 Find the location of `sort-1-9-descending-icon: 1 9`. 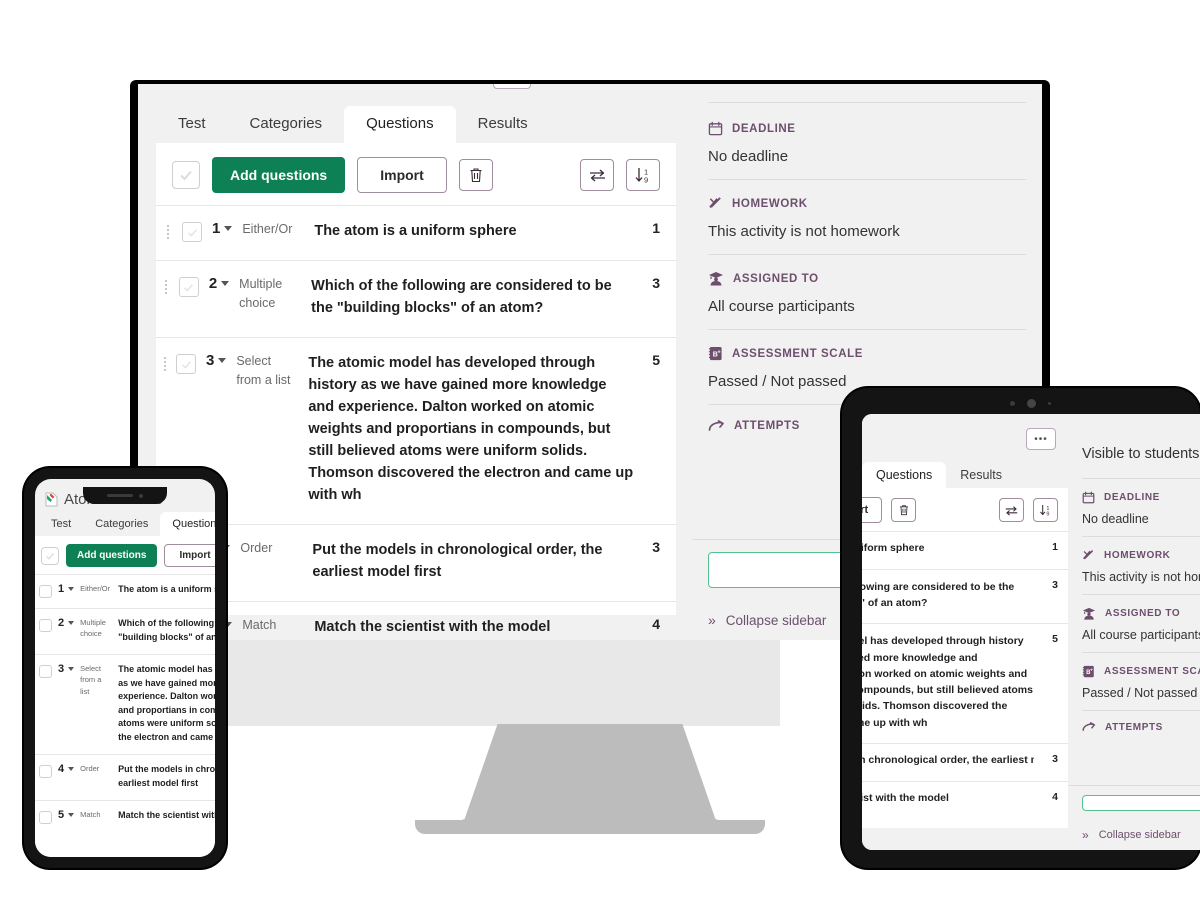

sort-1-9-descending-icon: 1 9 is located at coordinates (641, 175).